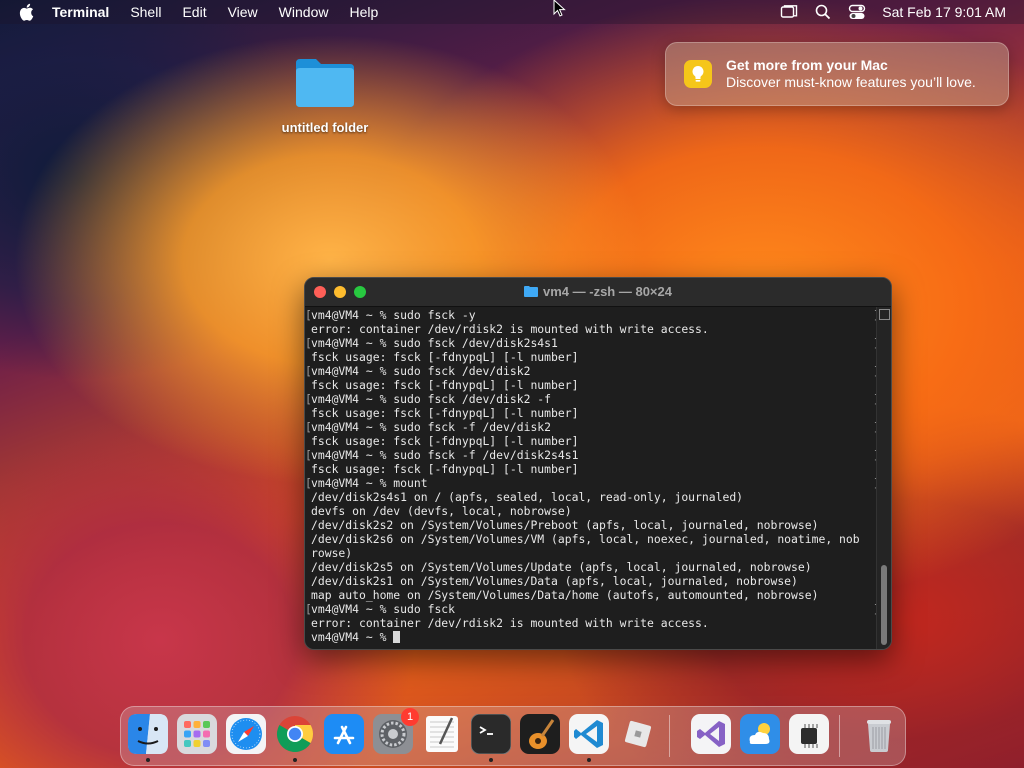 The height and width of the screenshot is (768, 1024). Describe the element at coordinates (607, 291) in the screenshot. I see `terminal-title-text: vm4 — -zsh — 80×24` at that location.